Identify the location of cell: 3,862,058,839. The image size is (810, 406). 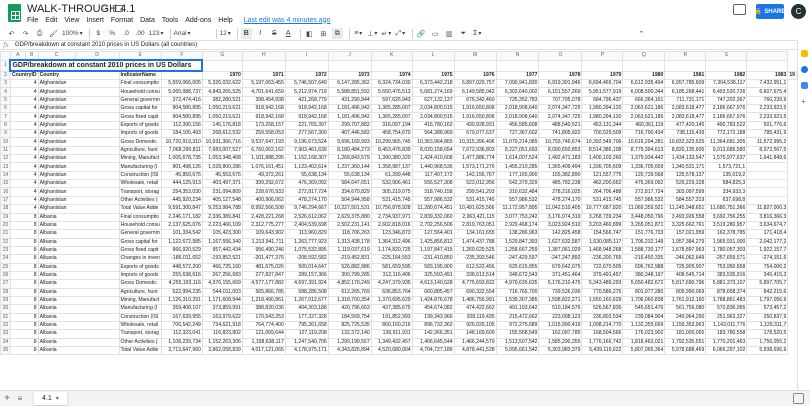
(222, 350).